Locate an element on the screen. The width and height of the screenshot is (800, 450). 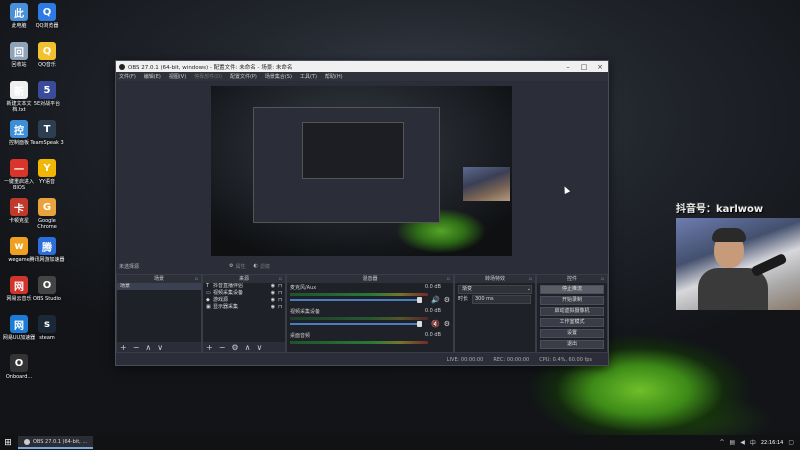
filters-button: 滤镜 is located at coordinates (265, 266).